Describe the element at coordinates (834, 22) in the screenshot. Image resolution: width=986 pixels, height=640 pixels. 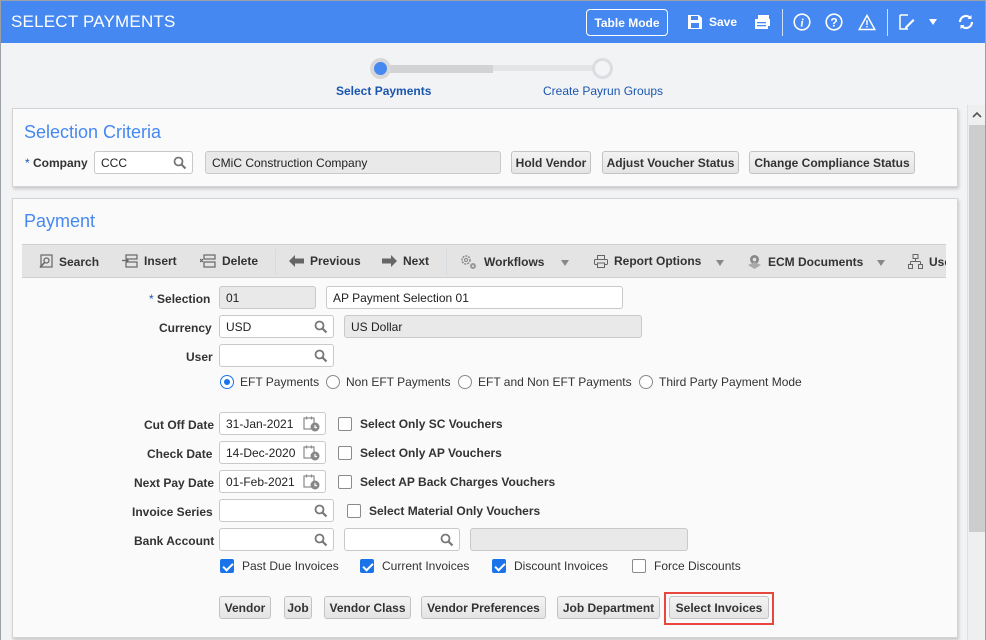
I see `help-icon: ?` at that location.